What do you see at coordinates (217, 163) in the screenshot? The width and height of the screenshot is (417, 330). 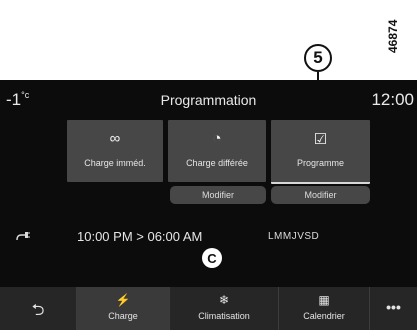 I see `mode-label: Charge différée` at bounding box center [217, 163].